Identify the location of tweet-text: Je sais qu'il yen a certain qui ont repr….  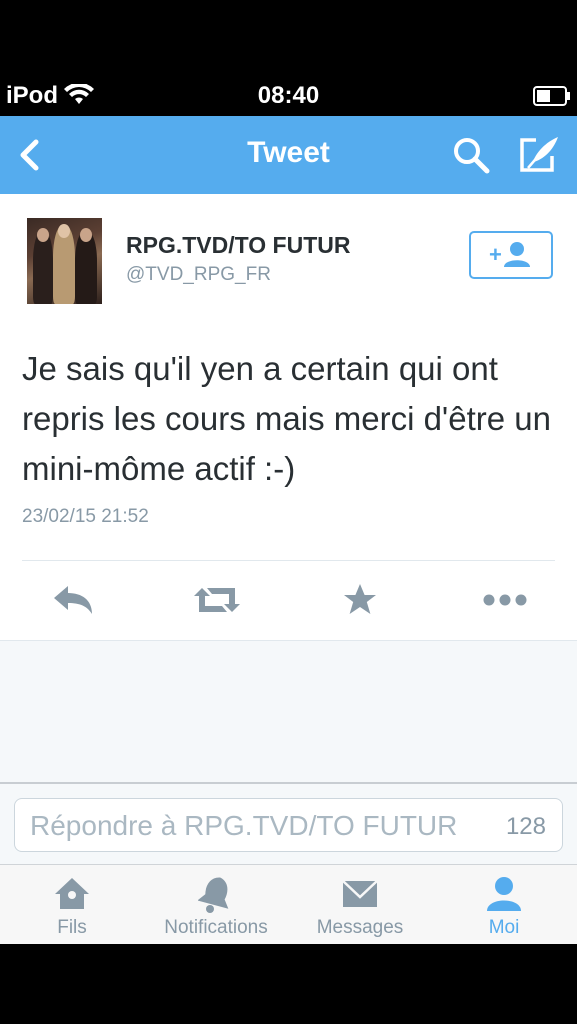
(286, 418).